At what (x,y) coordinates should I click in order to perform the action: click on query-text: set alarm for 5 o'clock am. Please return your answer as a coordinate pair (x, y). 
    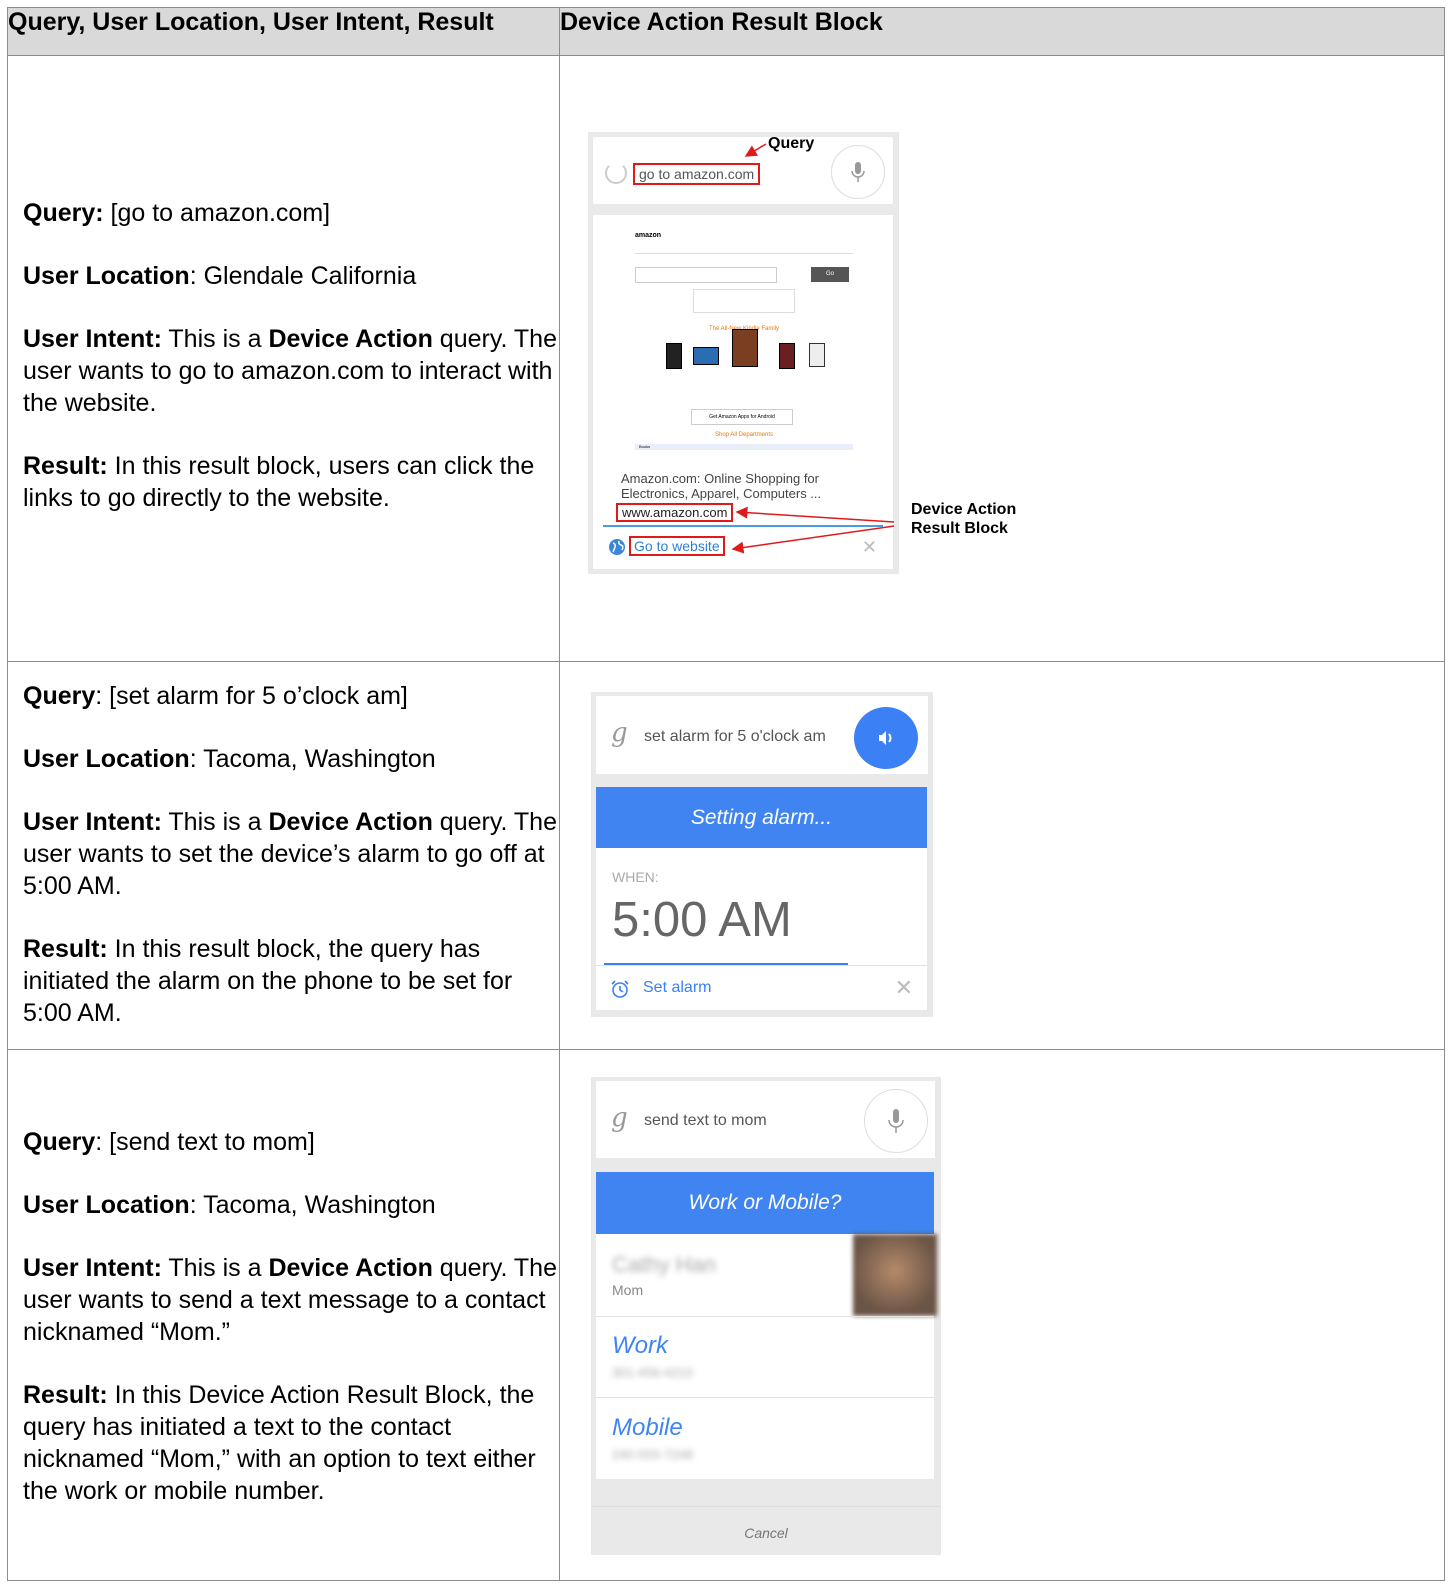
    Looking at the image, I should click on (735, 737).